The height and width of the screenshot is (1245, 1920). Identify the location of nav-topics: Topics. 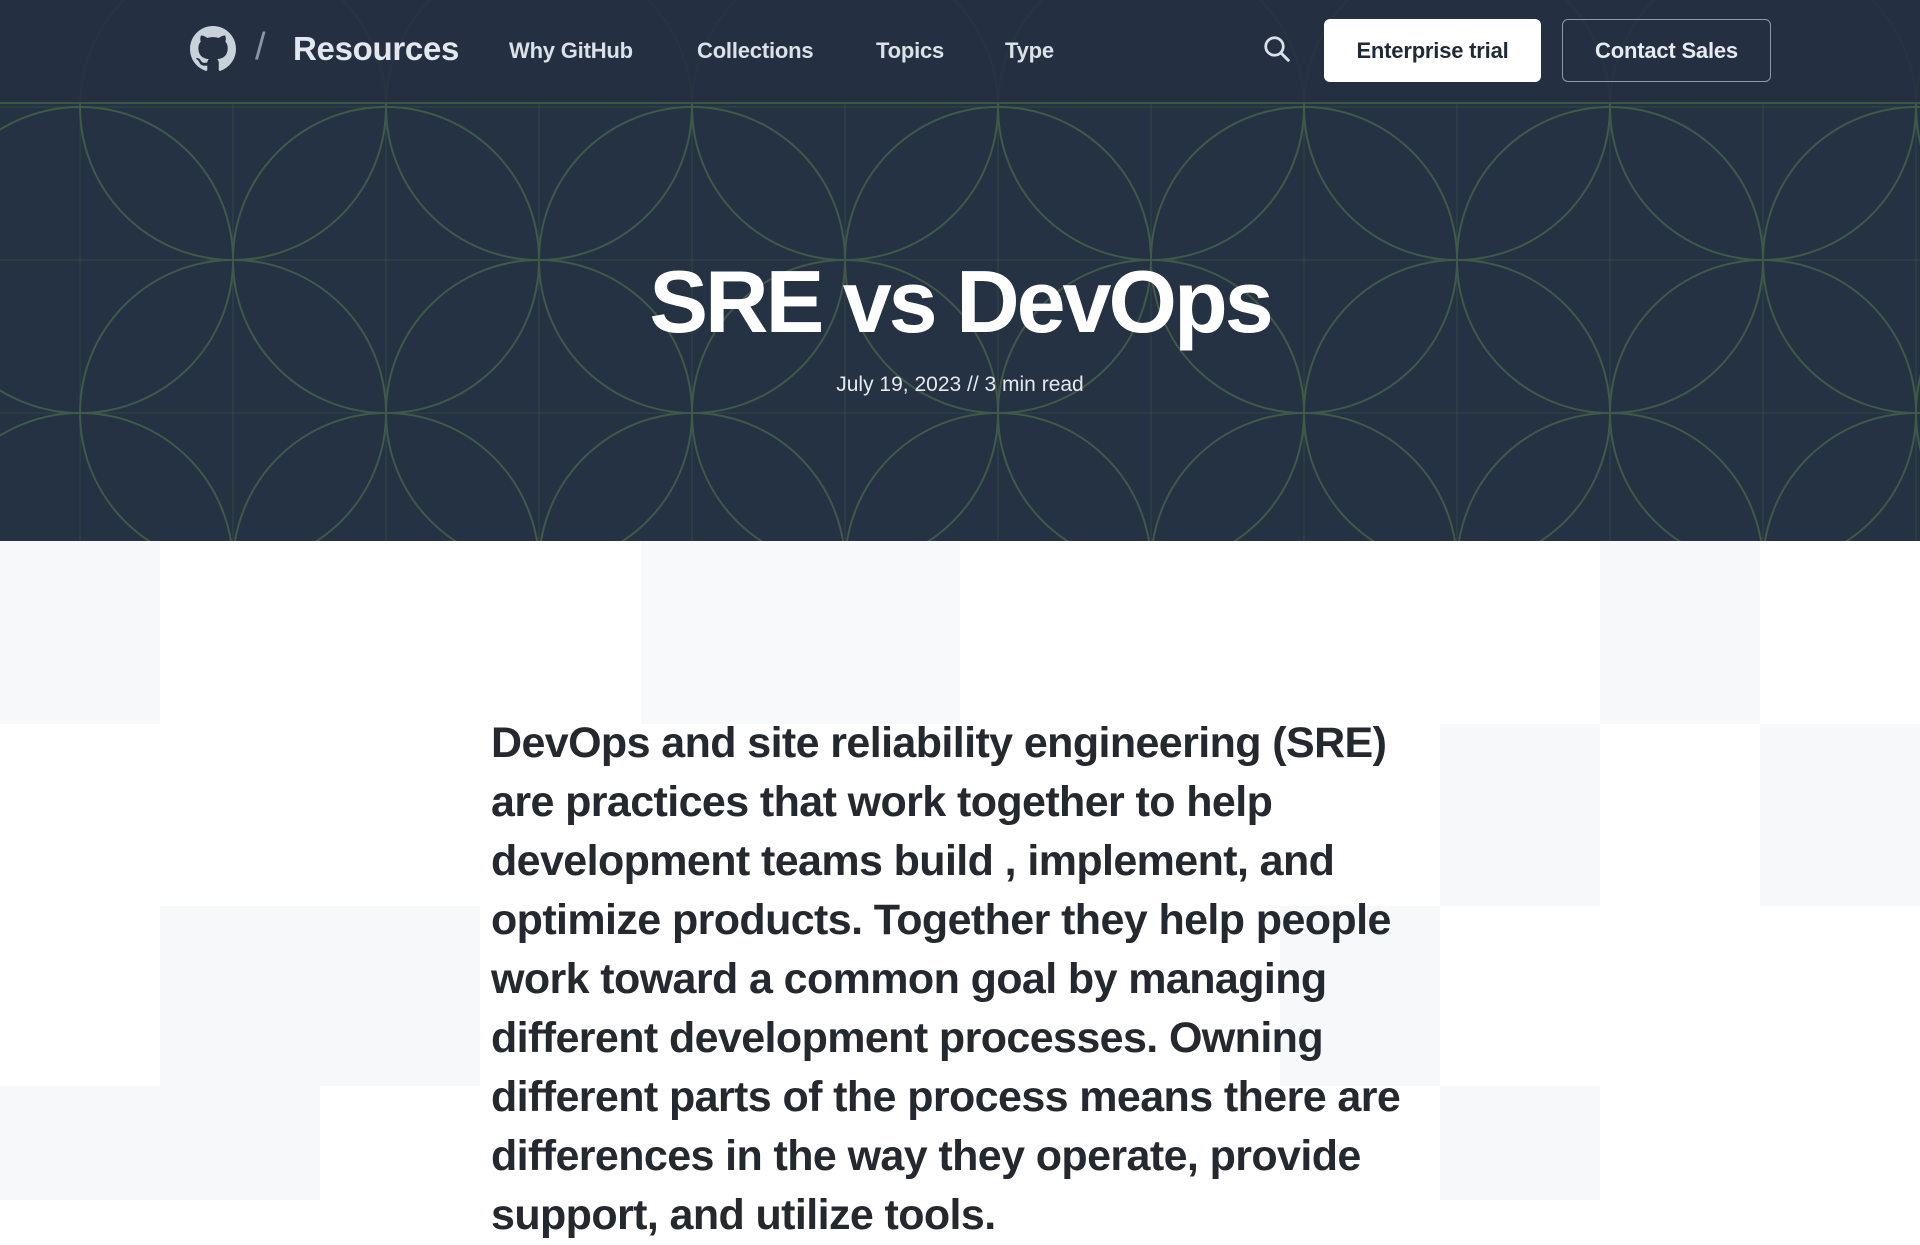
(910, 51).